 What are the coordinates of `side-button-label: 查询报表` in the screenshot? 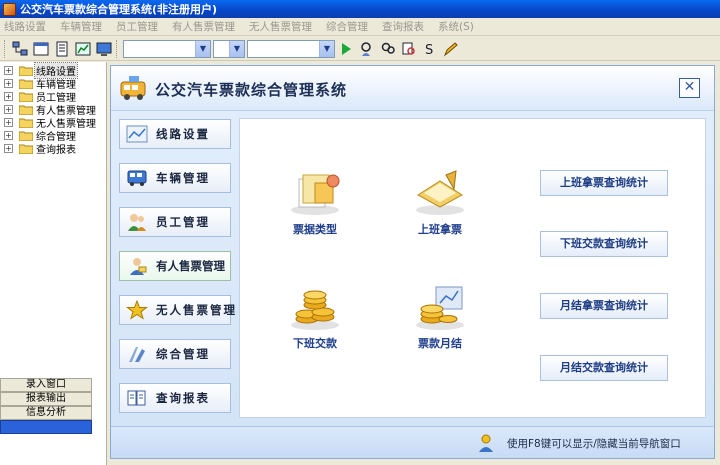 It's located at (183, 398).